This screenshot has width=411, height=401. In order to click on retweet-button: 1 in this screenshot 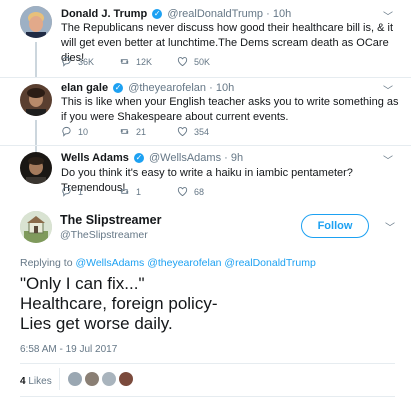, I will do `click(148, 191)`.